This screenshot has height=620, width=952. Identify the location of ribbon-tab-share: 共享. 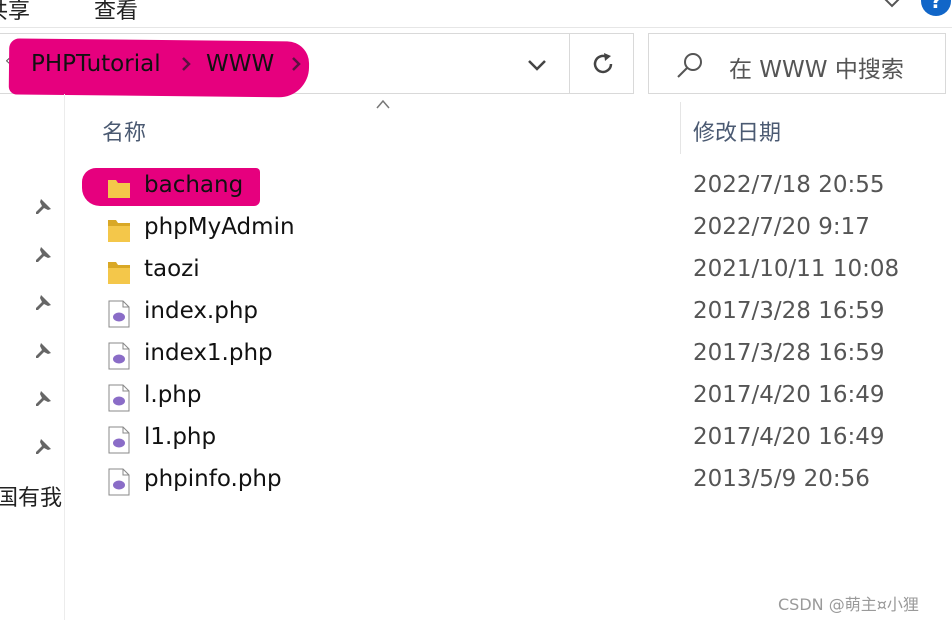
(15, 12).